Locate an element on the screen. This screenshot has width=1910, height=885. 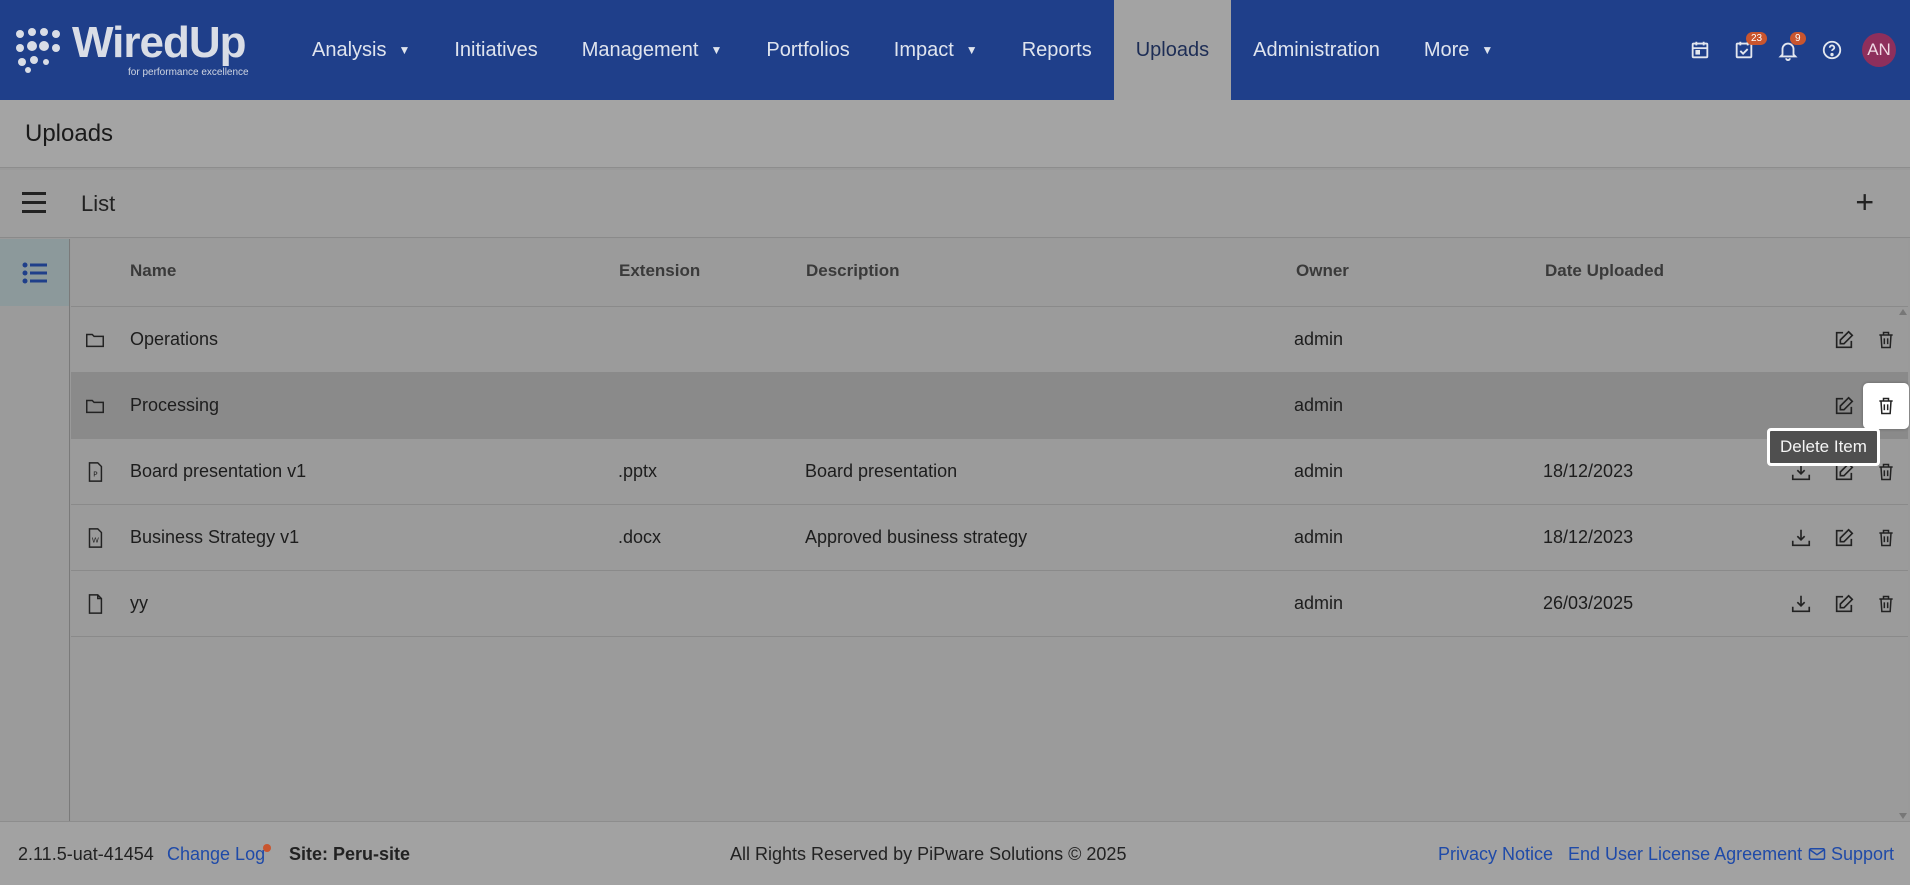
menu-icon is located at coordinates (34, 203).